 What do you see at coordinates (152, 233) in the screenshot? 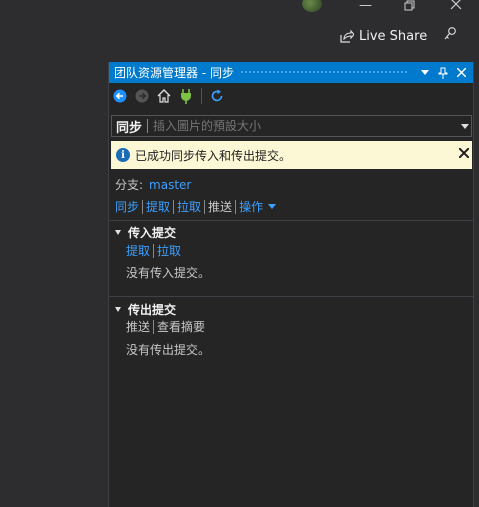
I see `incoming-header: 传入提交` at bounding box center [152, 233].